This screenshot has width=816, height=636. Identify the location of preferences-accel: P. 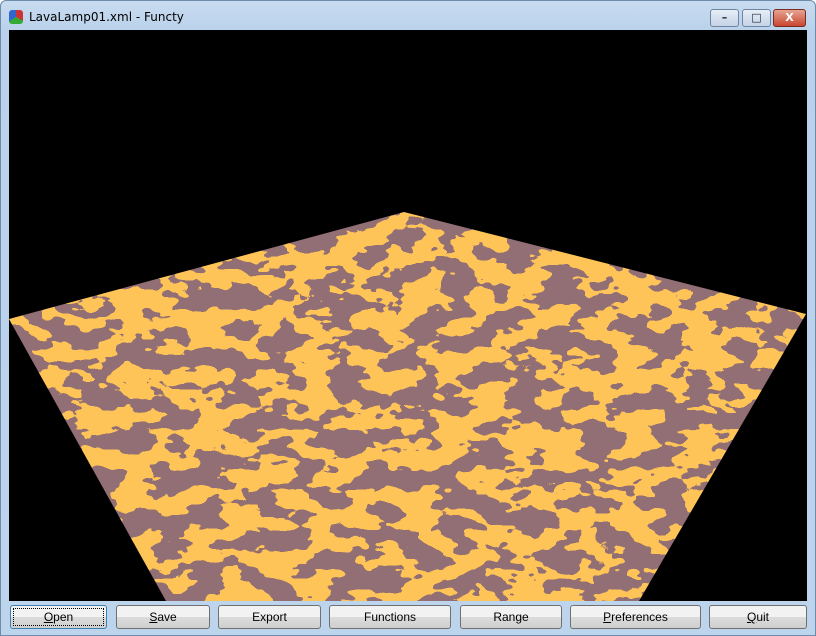
(607, 617).